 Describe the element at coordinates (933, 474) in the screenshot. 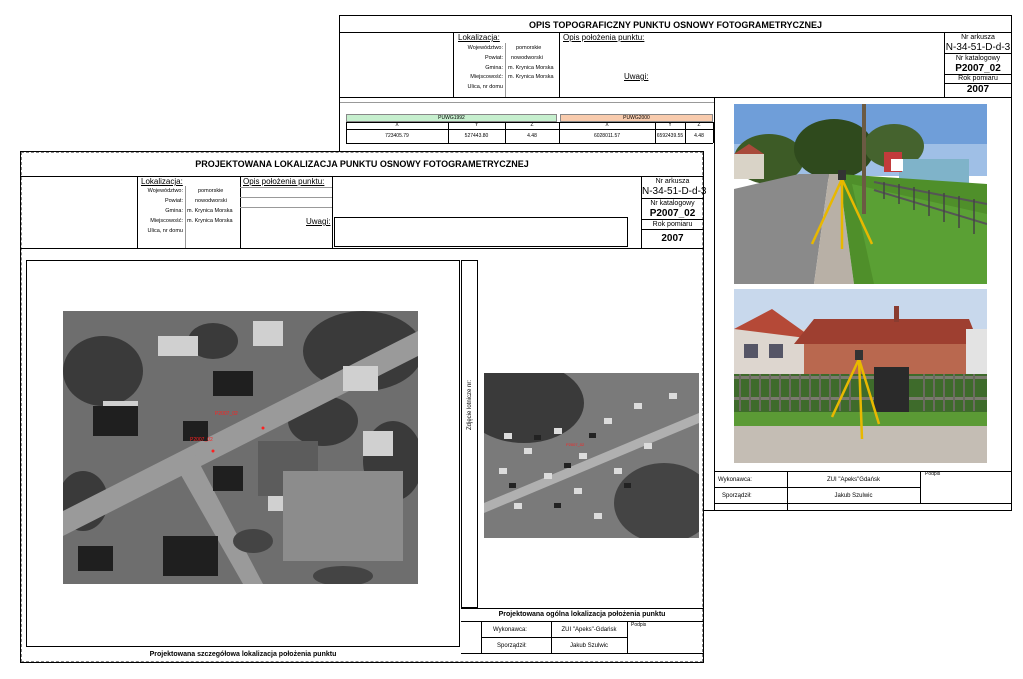

I see `back-podpis-label: Podpis` at that location.